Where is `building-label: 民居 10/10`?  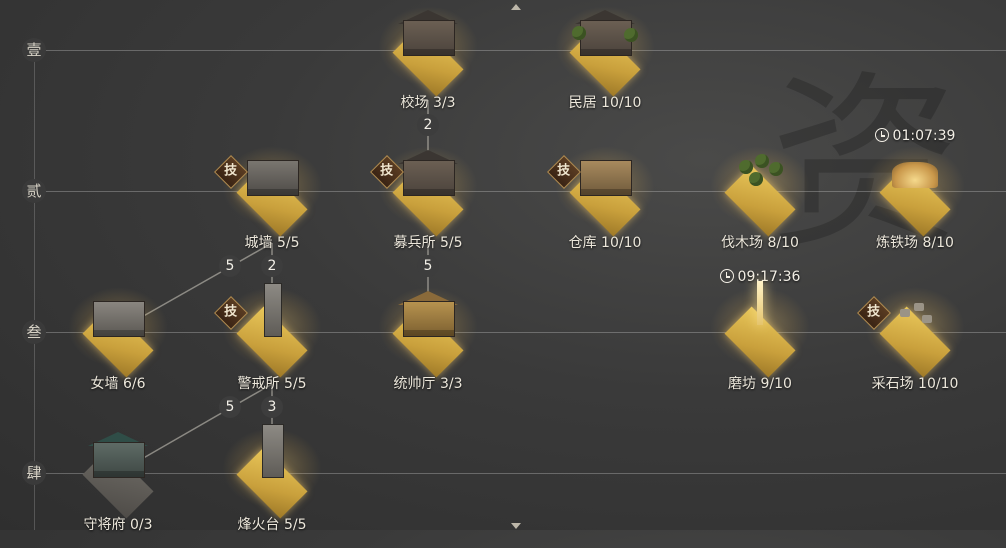 building-label: 民居 10/10 is located at coordinates (605, 103).